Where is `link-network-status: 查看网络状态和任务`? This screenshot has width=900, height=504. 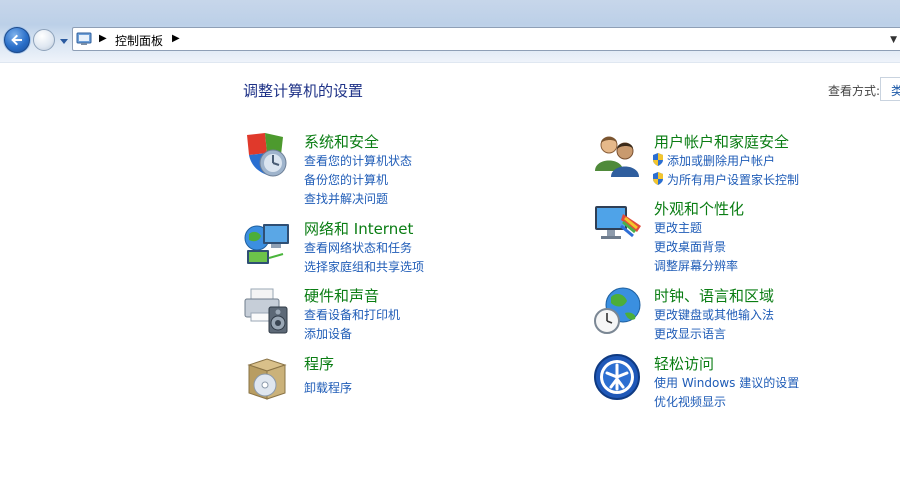 link-network-status: 查看网络状态和任务 is located at coordinates (358, 247).